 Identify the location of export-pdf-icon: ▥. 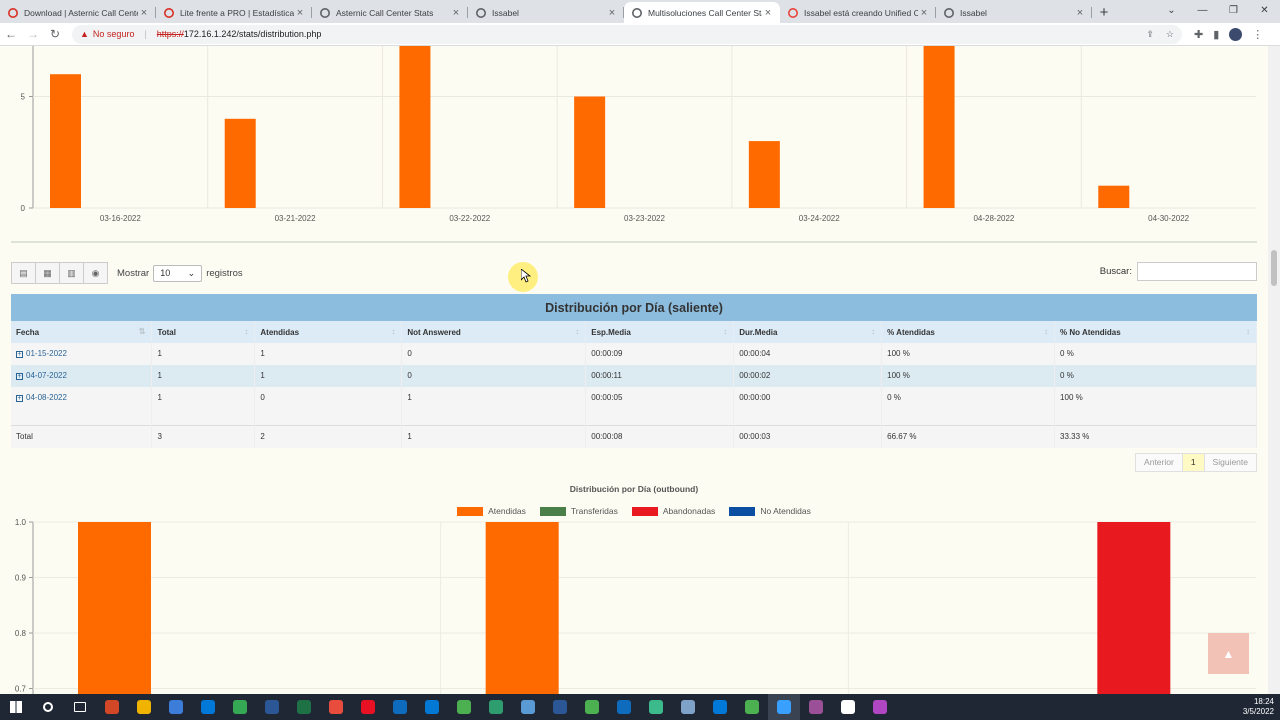
(71, 273).